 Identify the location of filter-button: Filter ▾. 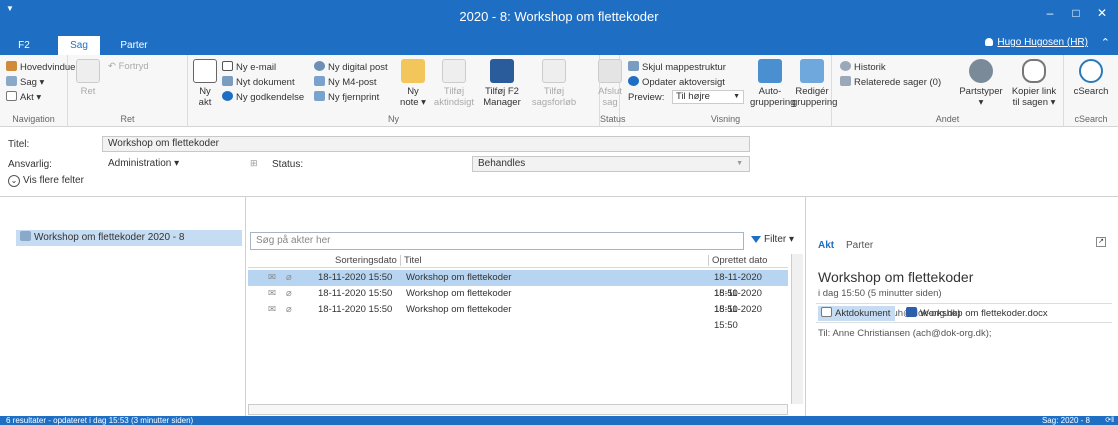
(772, 239).